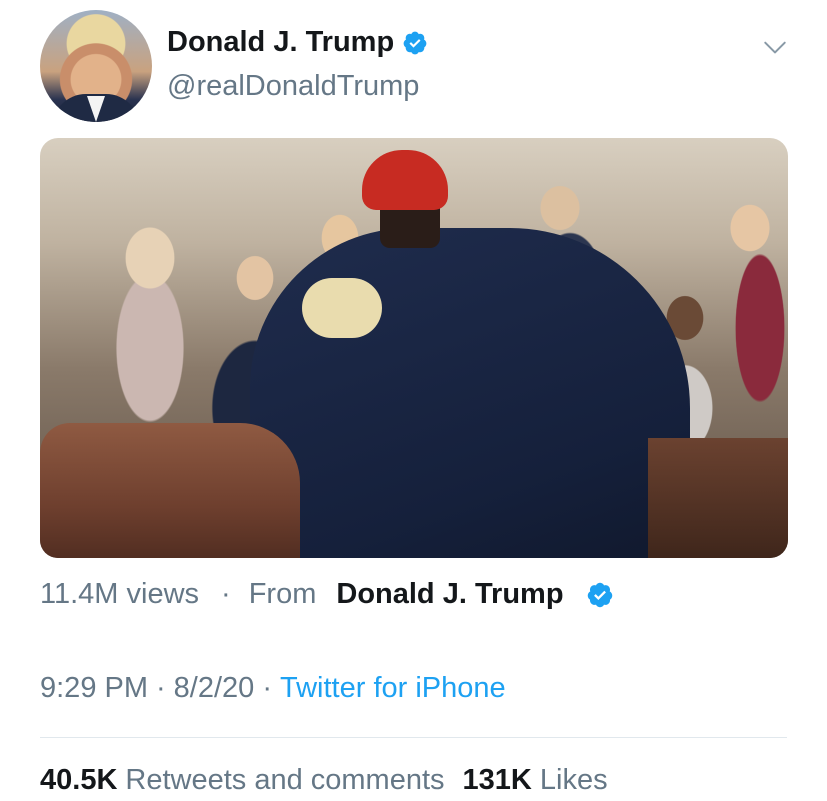 The width and height of the screenshot is (827, 801). Describe the element at coordinates (718, 498) in the screenshot. I see `video-desk` at that location.